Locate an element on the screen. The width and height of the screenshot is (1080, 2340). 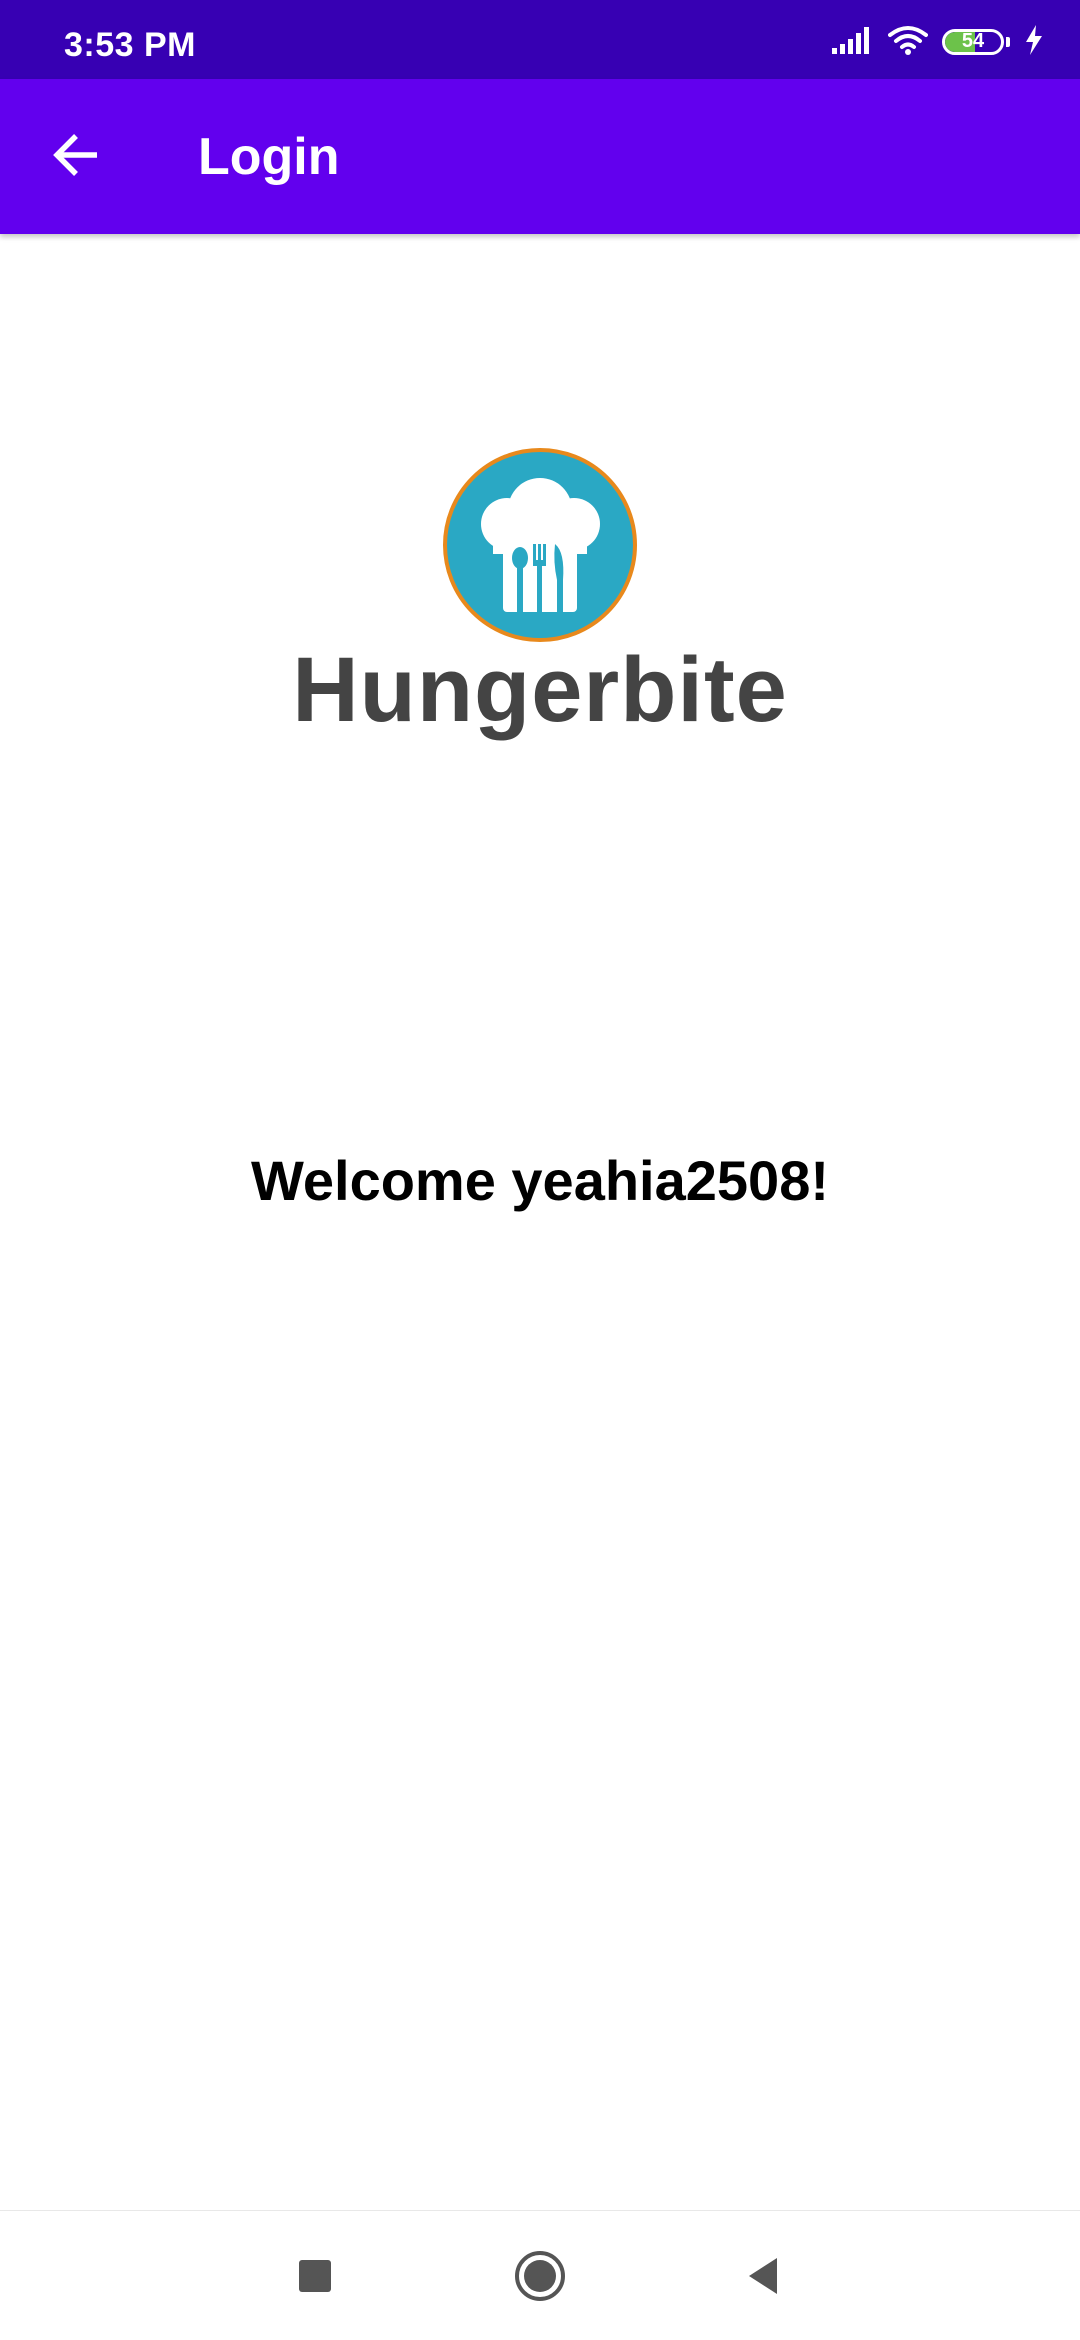
wifi-icon is located at coordinates (908, 42).